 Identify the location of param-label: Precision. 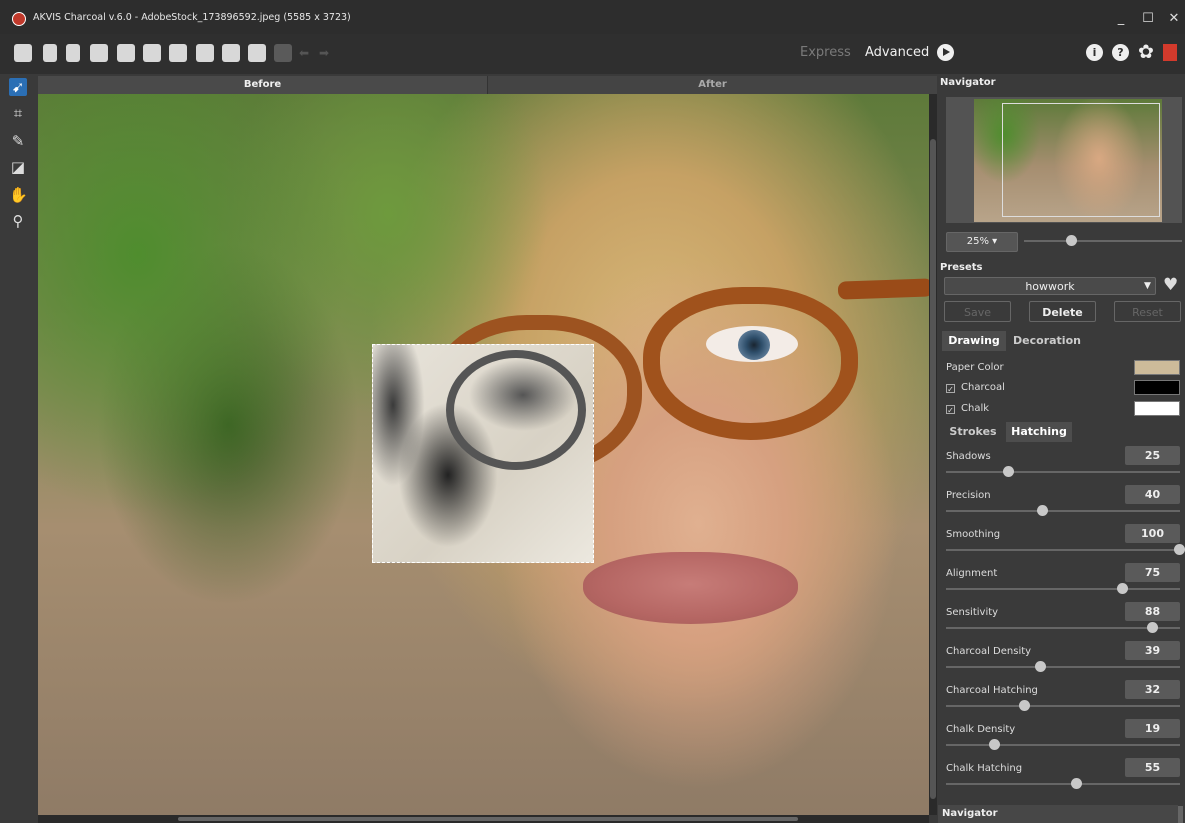
(968, 495).